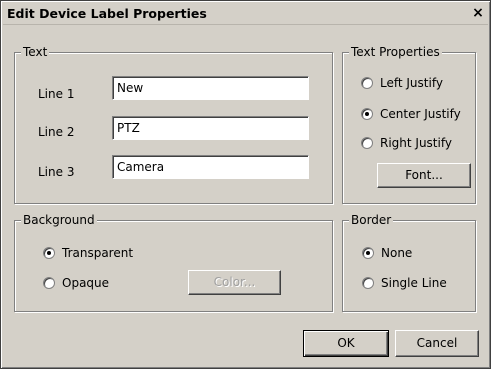 This screenshot has height=369, width=491. What do you see at coordinates (56, 132) in the screenshot?
I see `line2-label: Line 2` at bounding box center [56, 132].